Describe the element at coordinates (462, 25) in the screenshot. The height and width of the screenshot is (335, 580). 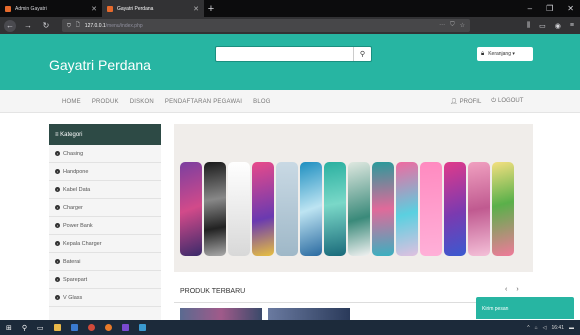
I see `bookmark-star-icon: ☆` at that location.